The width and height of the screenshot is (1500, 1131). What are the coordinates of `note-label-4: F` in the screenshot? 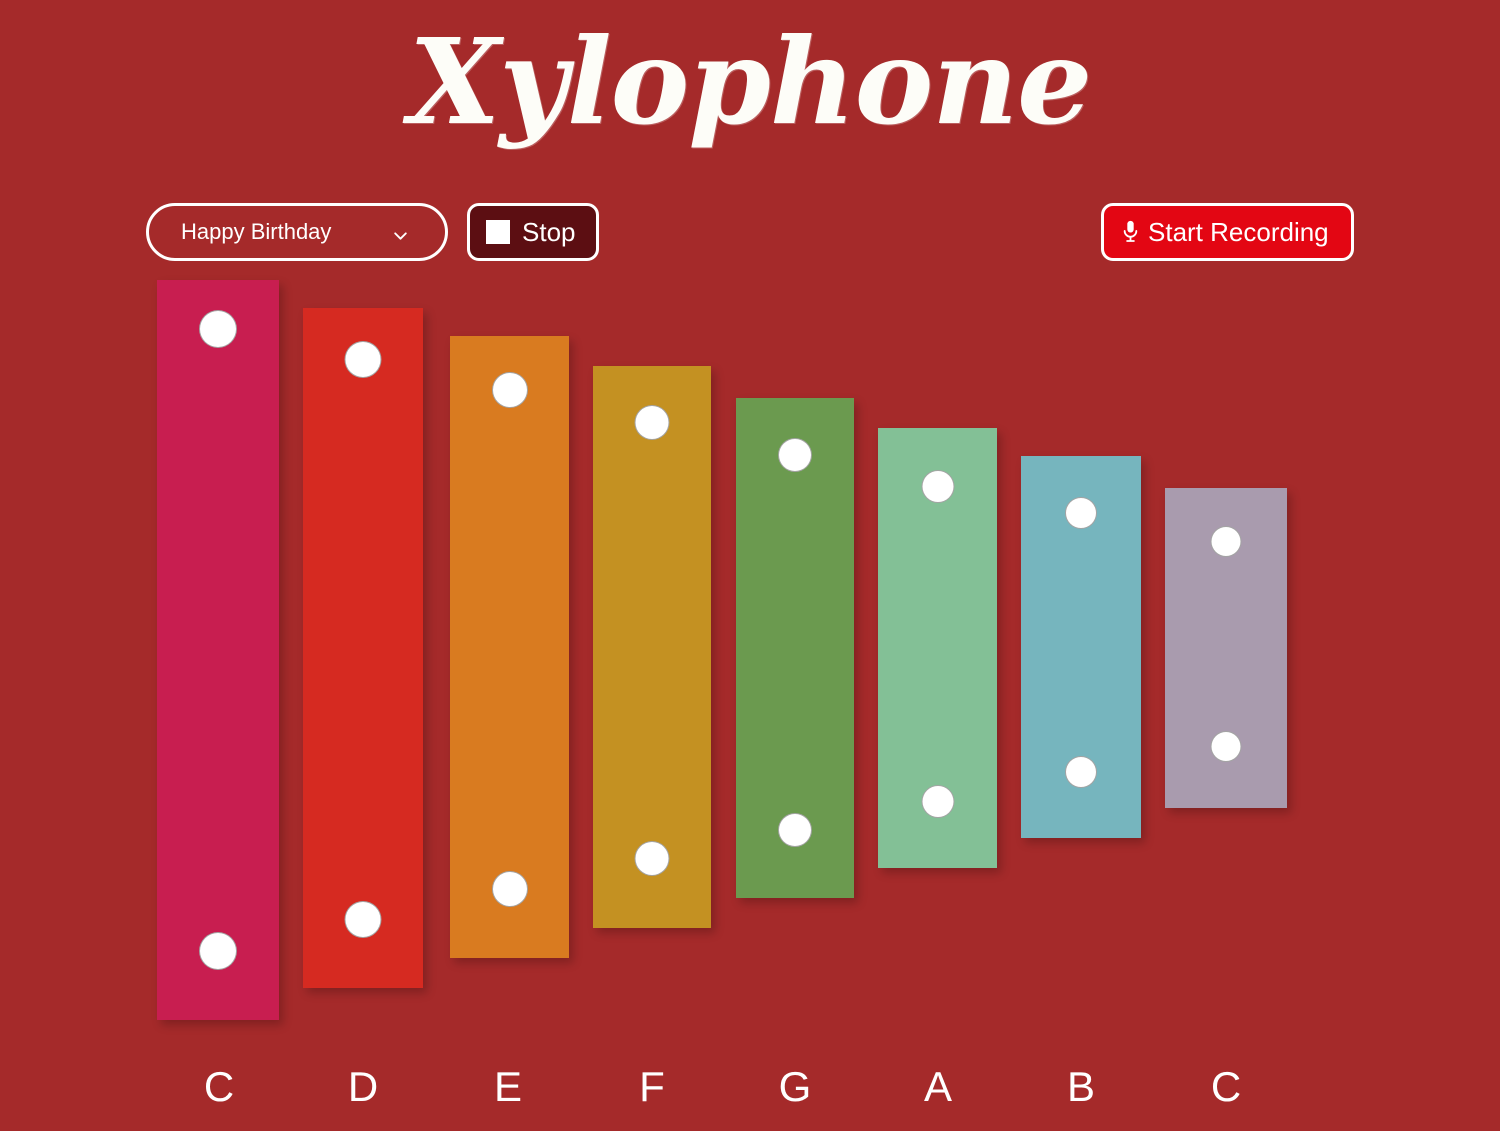 It's located at (652, 1086).